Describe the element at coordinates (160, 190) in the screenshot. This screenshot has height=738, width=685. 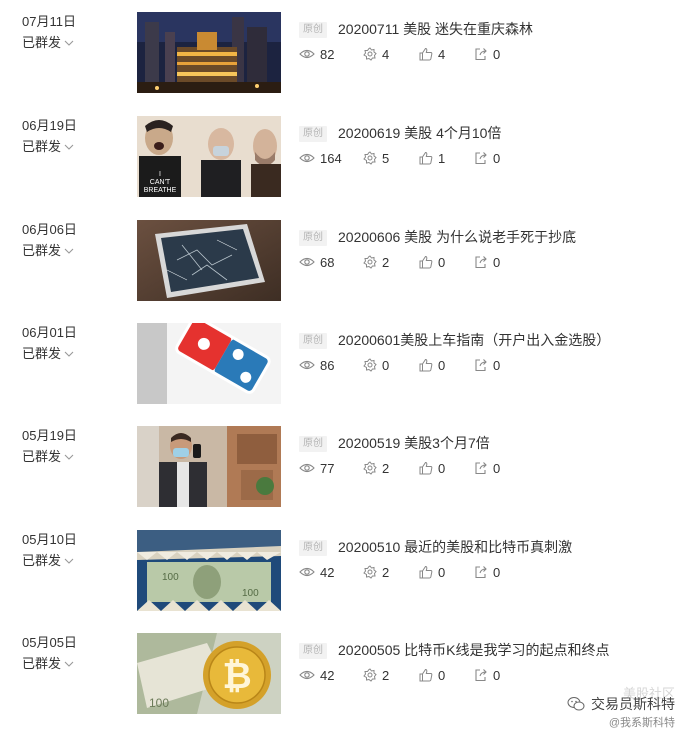
I see `svg-text: BREATHE` at that location.